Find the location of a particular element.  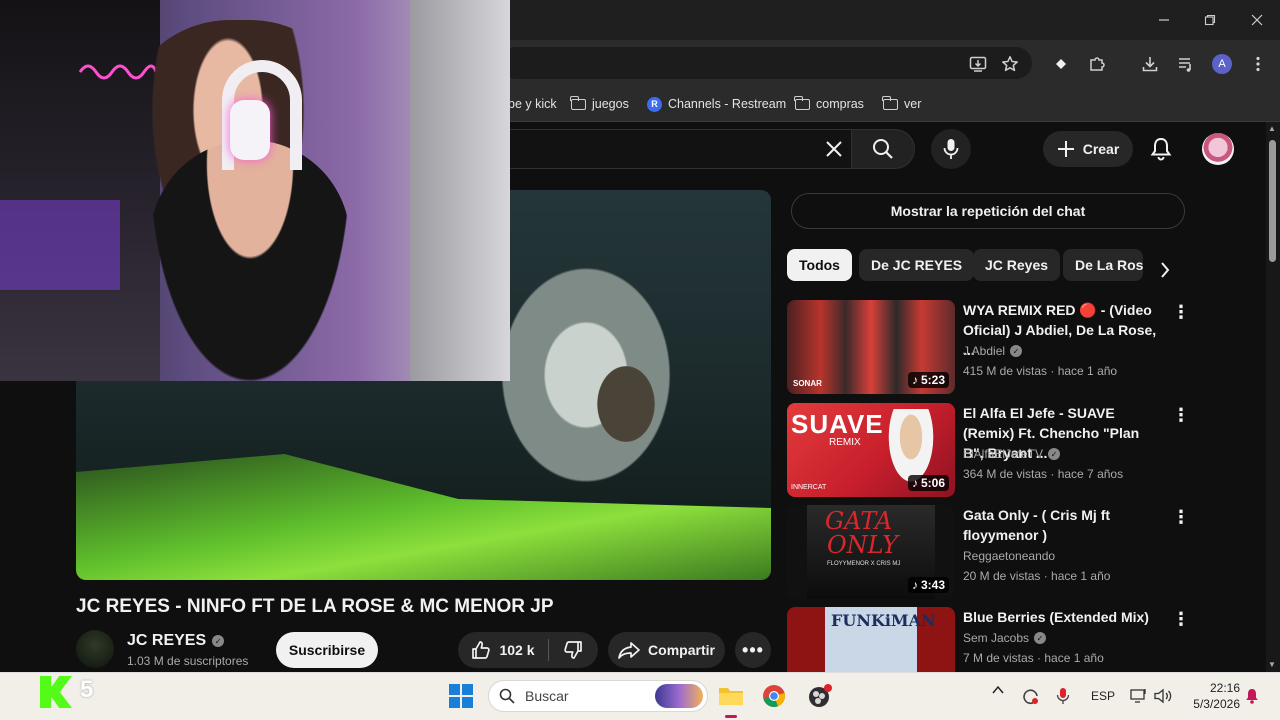

recommendation-channel: J Abdiel ✓ is located at coordinates (993, 351).